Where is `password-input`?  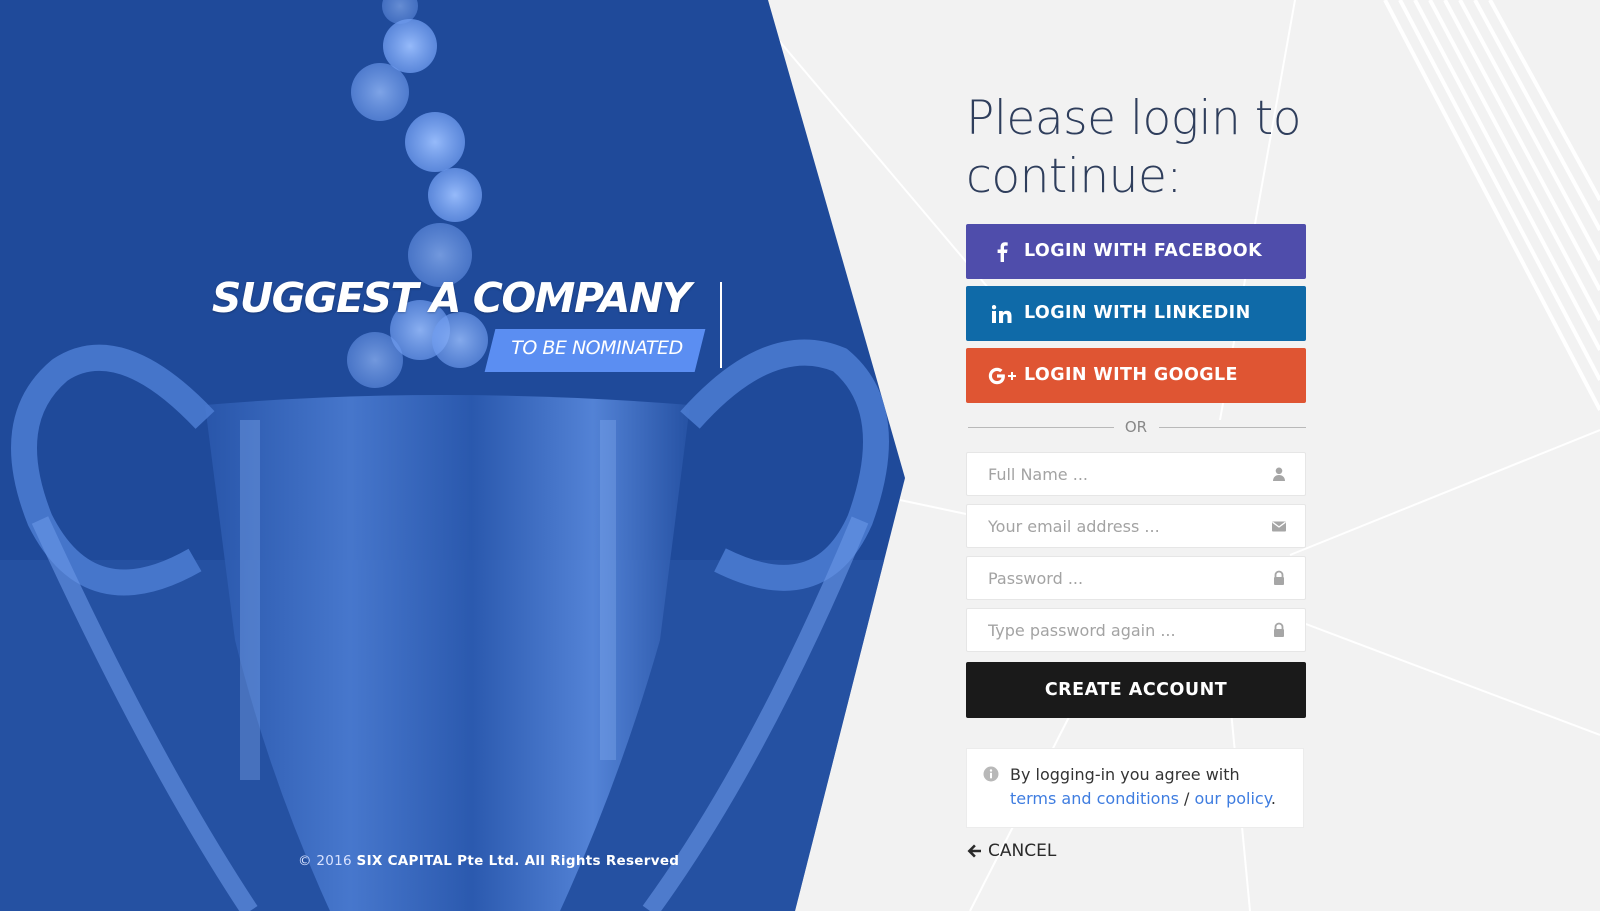 password-input is located at coordinates (1112, 578).